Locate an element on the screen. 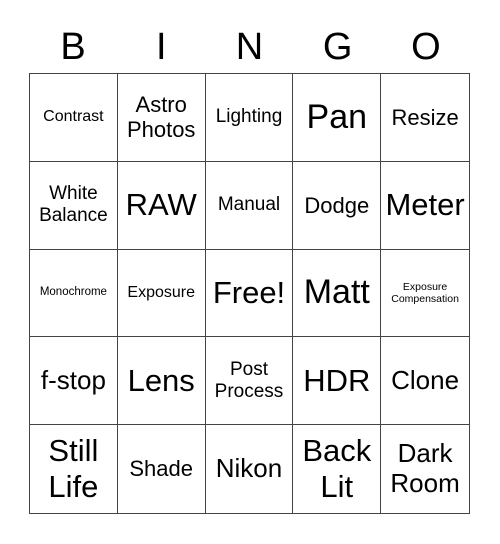 The width and height of the screenshot is (500, 544). bingo-cell: Meter is located at coordinates (425, 206).